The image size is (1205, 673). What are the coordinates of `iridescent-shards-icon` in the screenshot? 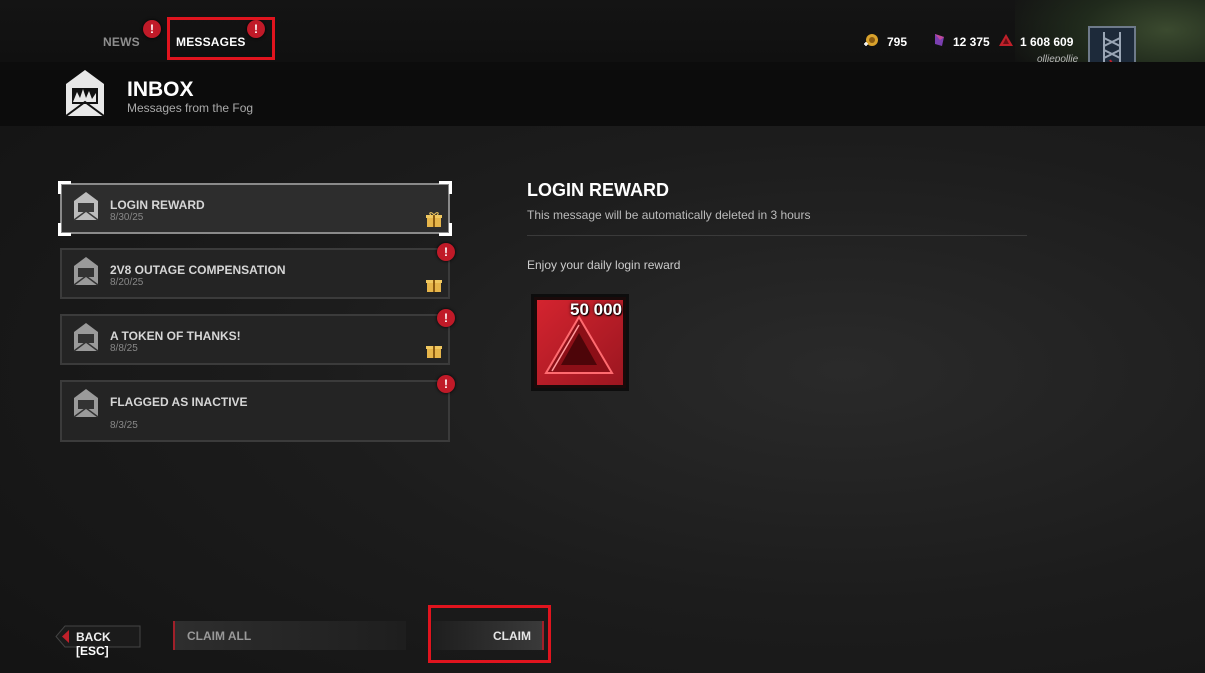 It's located at (939, 40).